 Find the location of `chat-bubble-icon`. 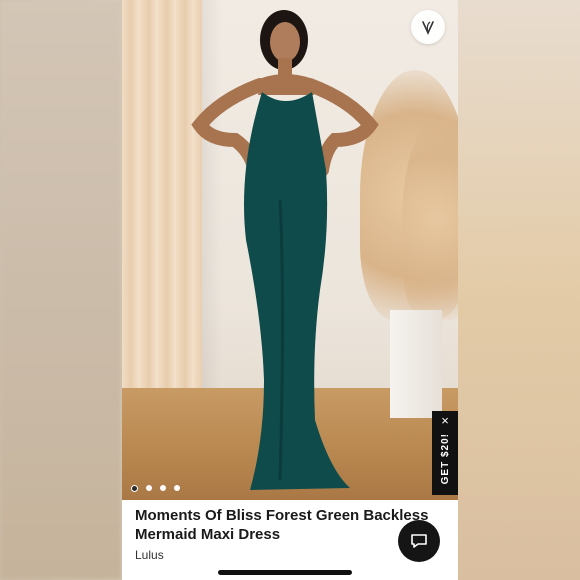

chat-bubble-icon is located at coordinates (419, 541).